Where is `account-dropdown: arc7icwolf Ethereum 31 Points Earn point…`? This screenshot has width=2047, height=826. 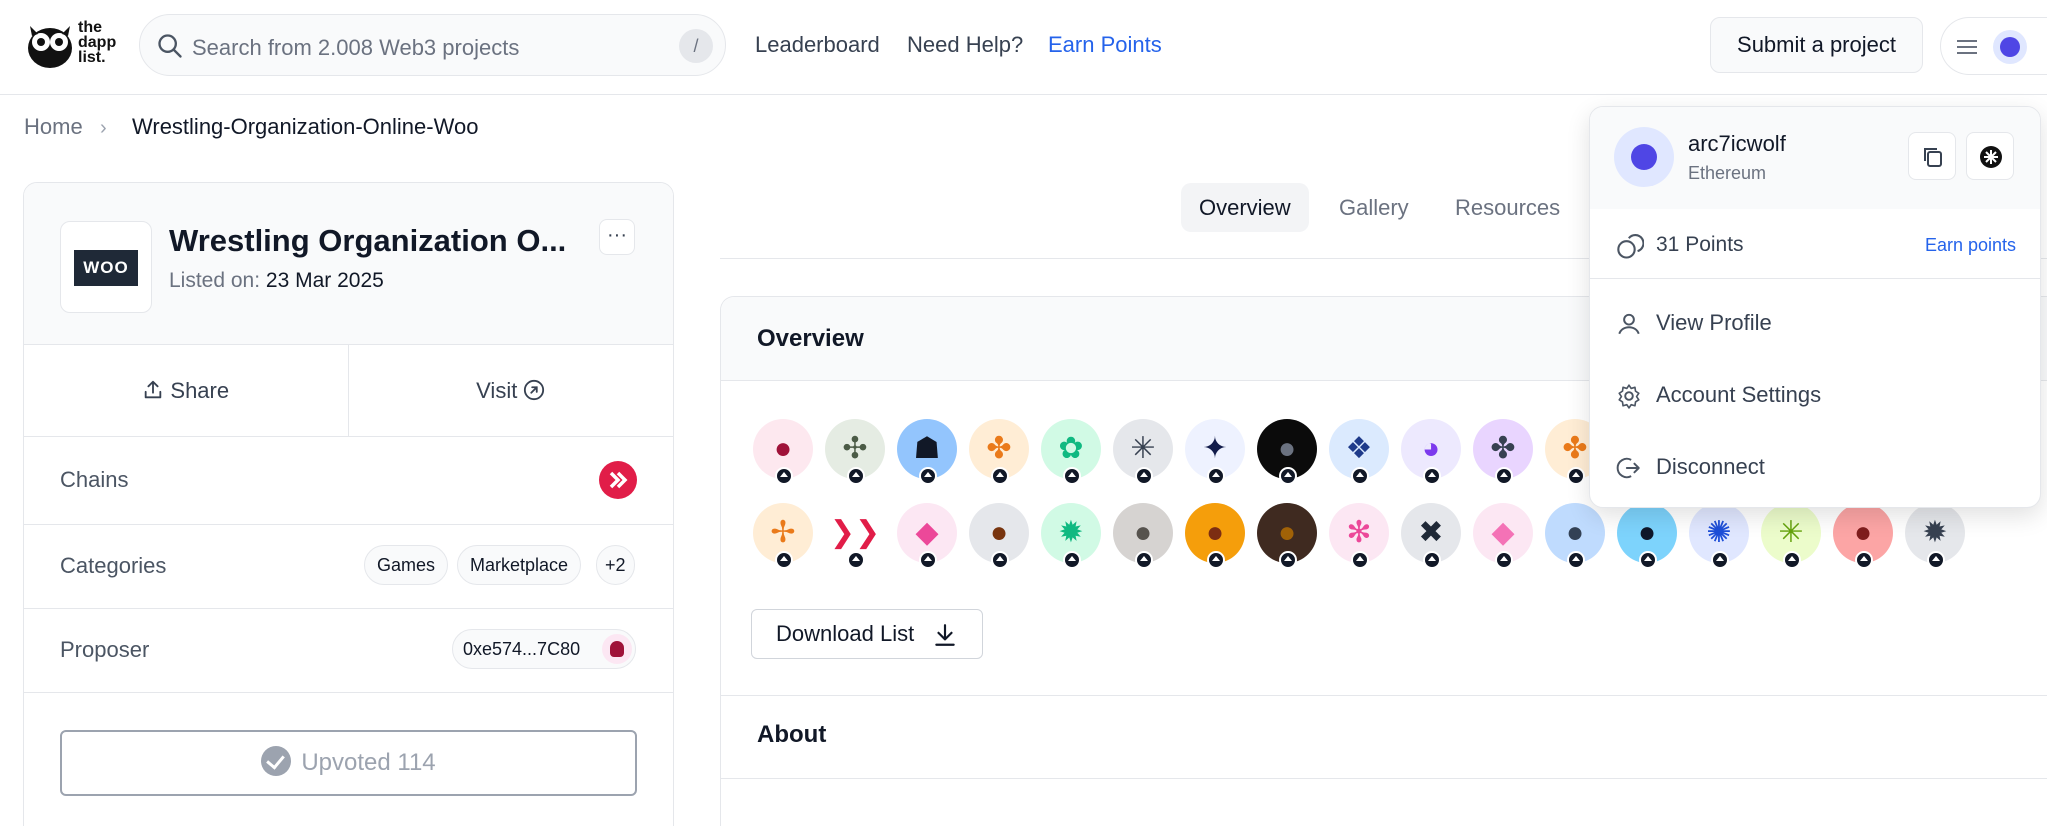
account-dropdown: arc7icwolf Ethereum 31 Points Earn point… is located at coordinates (1815, 307).